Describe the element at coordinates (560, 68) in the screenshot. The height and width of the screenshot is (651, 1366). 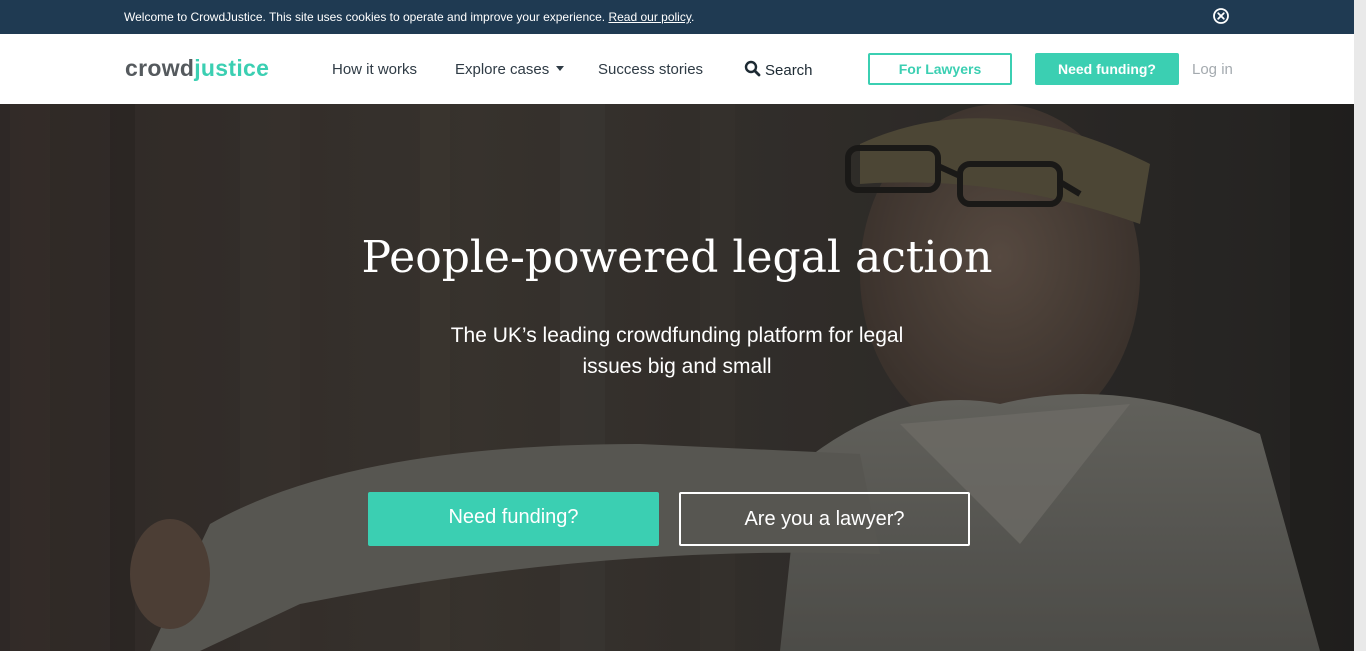
I see `caret-down-icon` at that location.